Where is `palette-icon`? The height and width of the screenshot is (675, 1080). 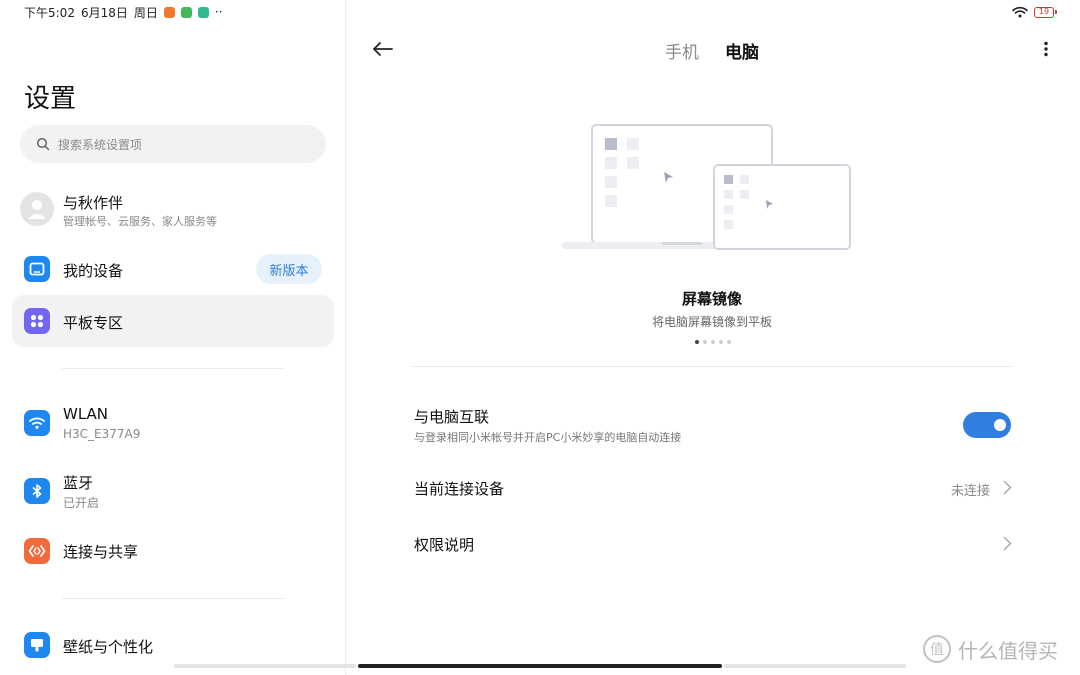
palette-icon is located at coordinates (37, 645).